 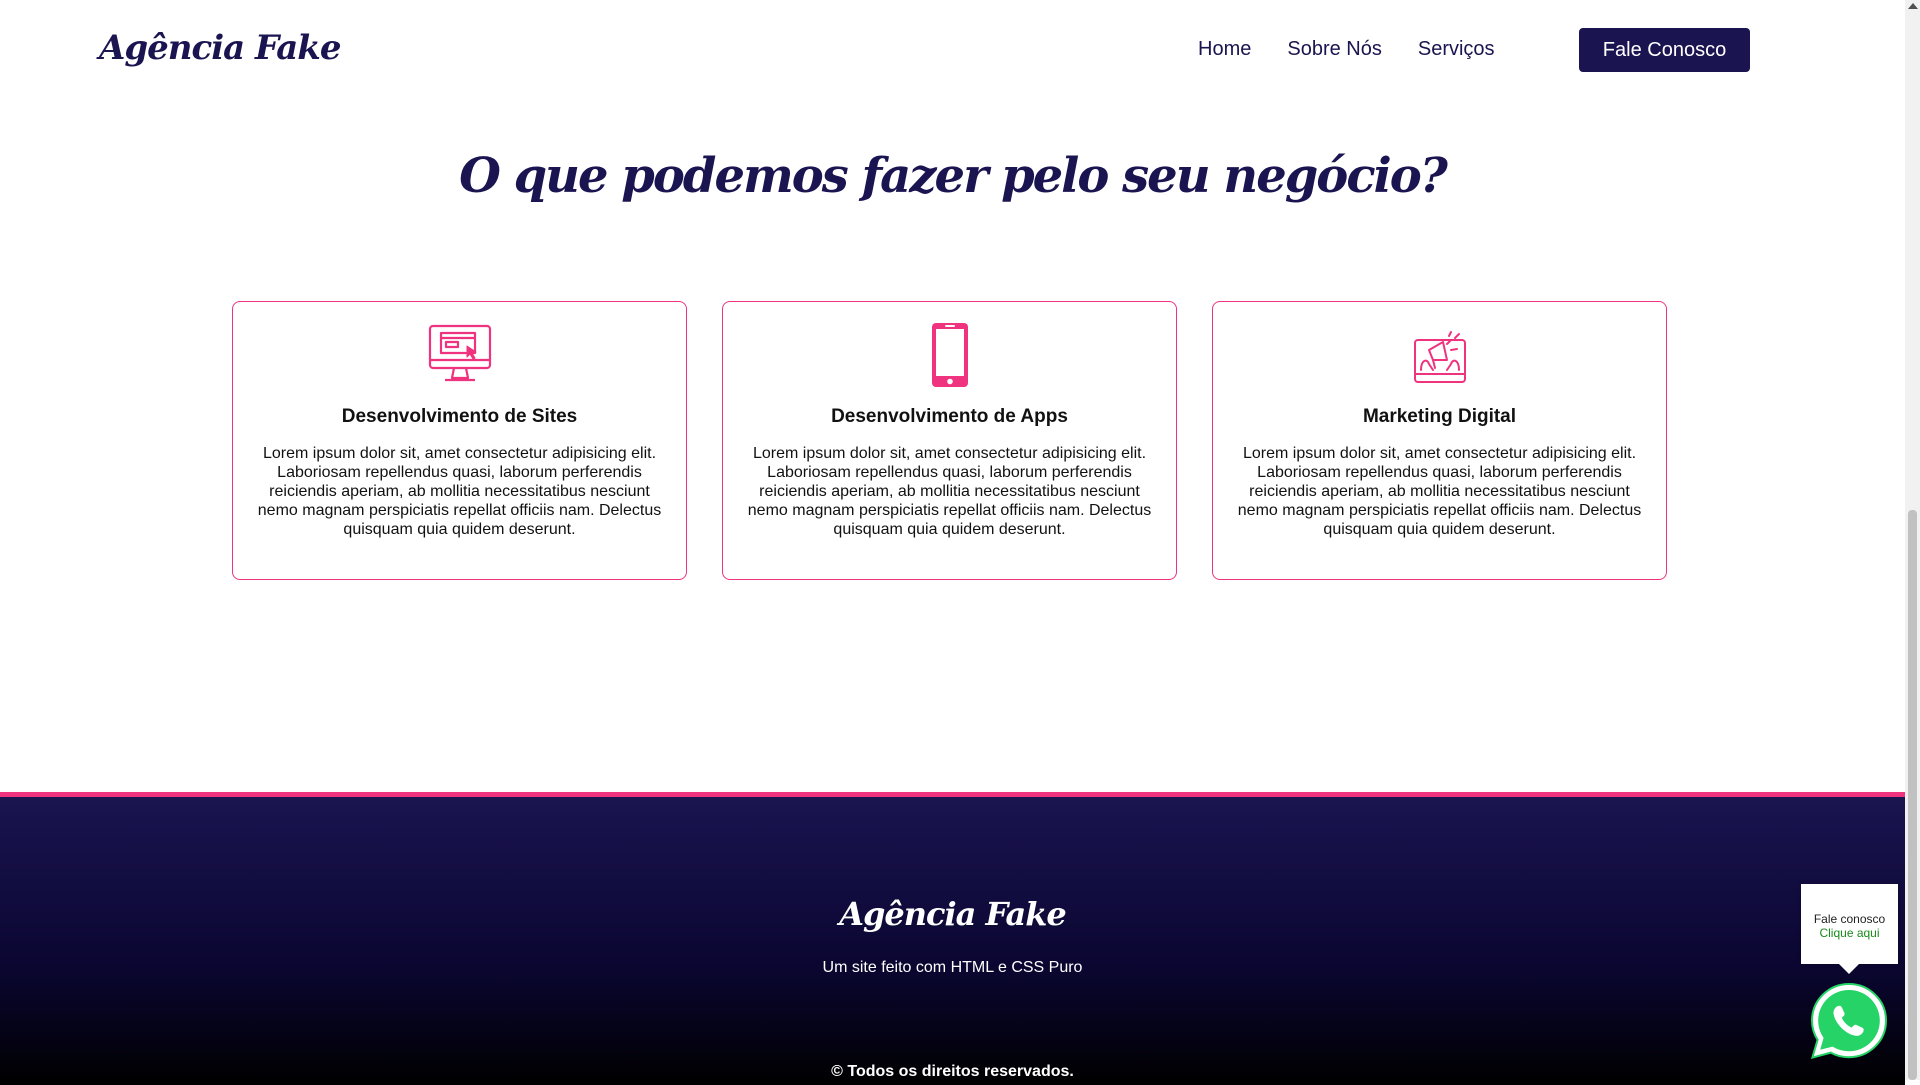 What do you see at coordinates (952, 967) in the screenshot?
I see `footer-subtitle: Um site feito com HTML e CSS Puro` at bounding box center [952, 967].